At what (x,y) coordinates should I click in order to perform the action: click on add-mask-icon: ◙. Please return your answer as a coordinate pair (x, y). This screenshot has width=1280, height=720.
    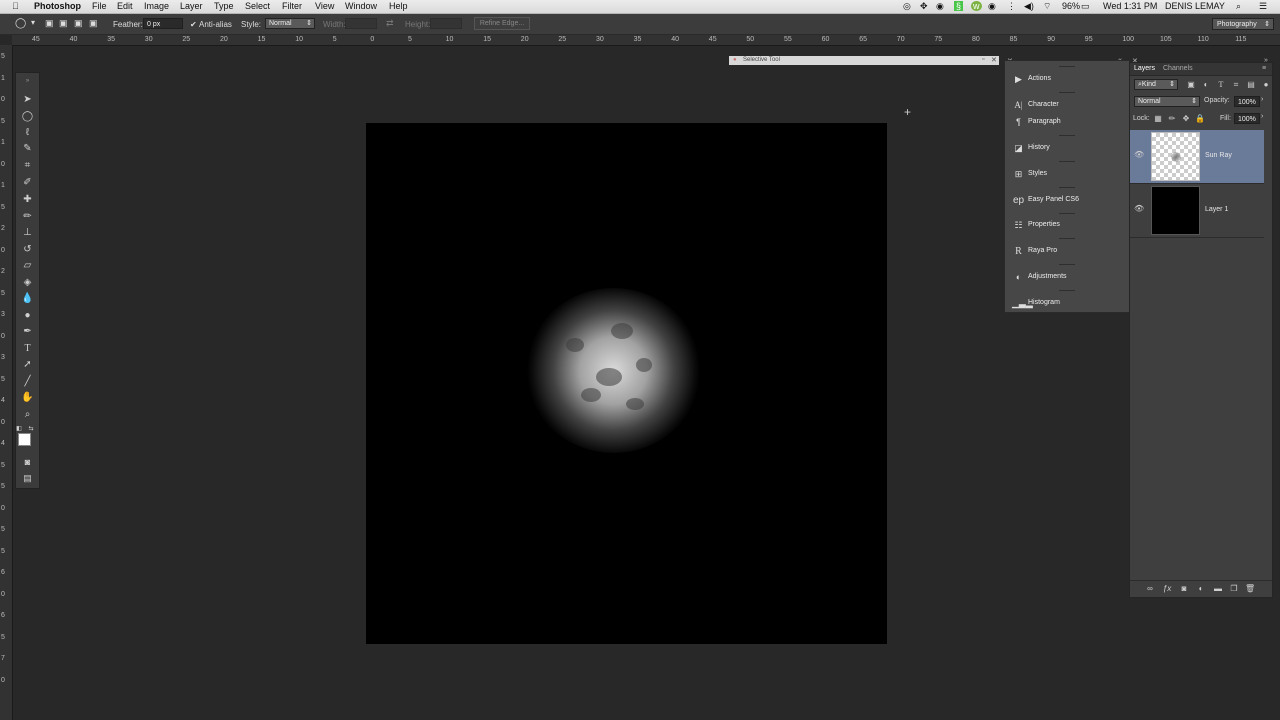
    Looking at the image, I should click on (1184, 589).